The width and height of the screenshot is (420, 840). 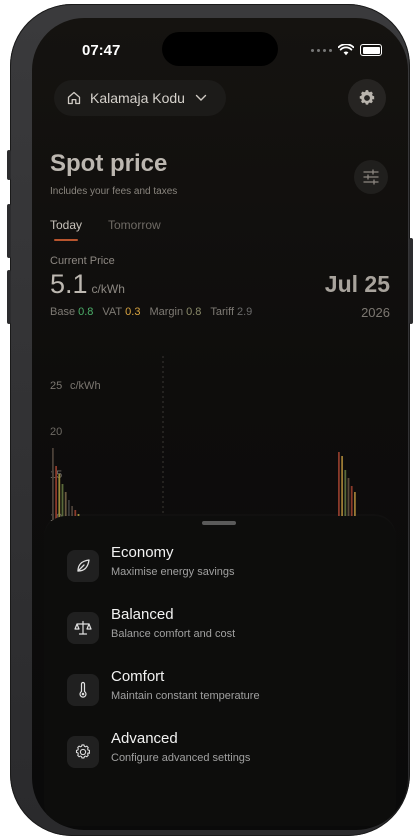 I want to click on chevron-down-icon, so click(x=201, y=97).